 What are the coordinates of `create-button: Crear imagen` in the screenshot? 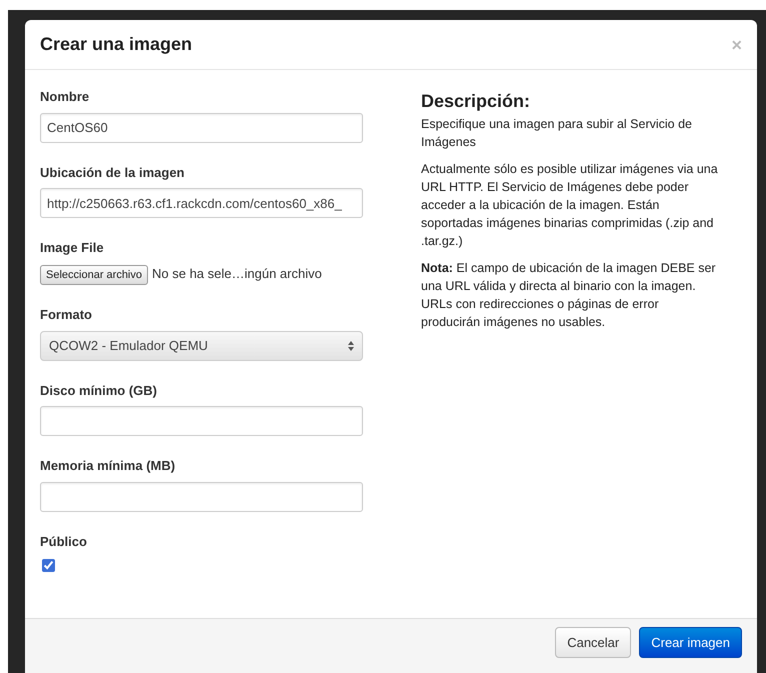 It's located at (690, 642).